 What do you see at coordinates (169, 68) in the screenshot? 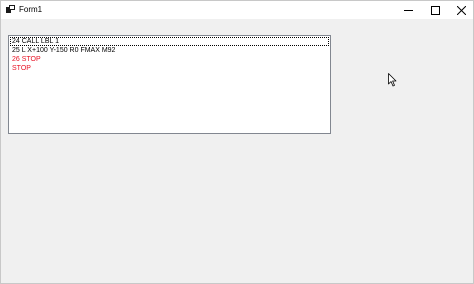
I see `list-item: STOP` at bounding box center [169, 68].